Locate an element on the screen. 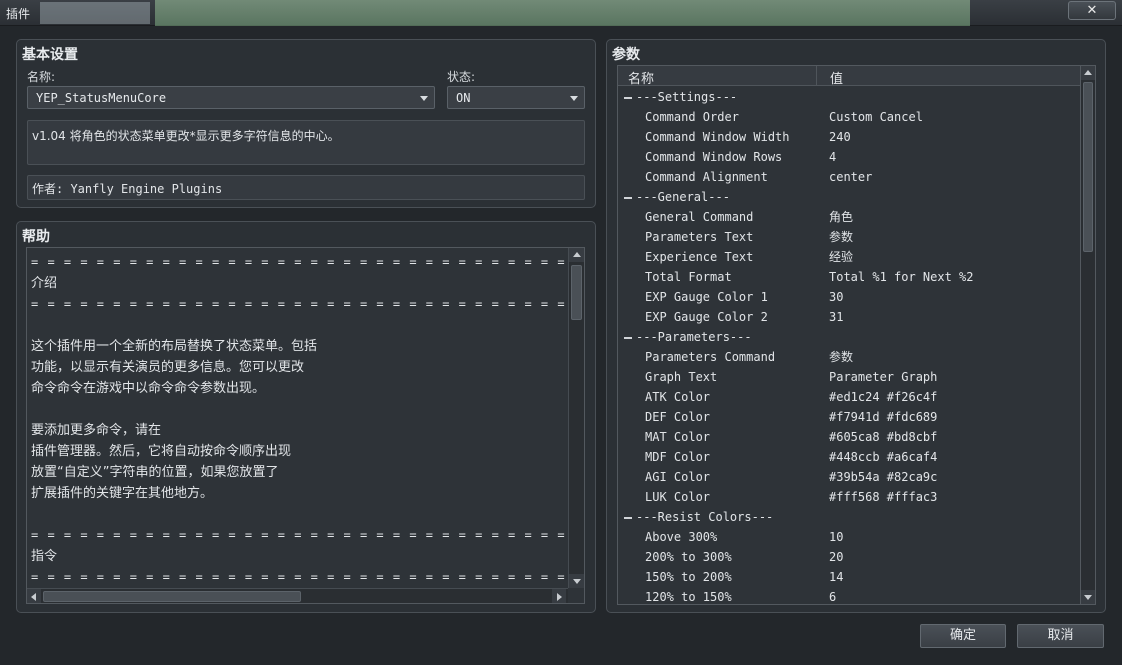  help-horizontal-scrollbar is located at coordinates (297, 595).